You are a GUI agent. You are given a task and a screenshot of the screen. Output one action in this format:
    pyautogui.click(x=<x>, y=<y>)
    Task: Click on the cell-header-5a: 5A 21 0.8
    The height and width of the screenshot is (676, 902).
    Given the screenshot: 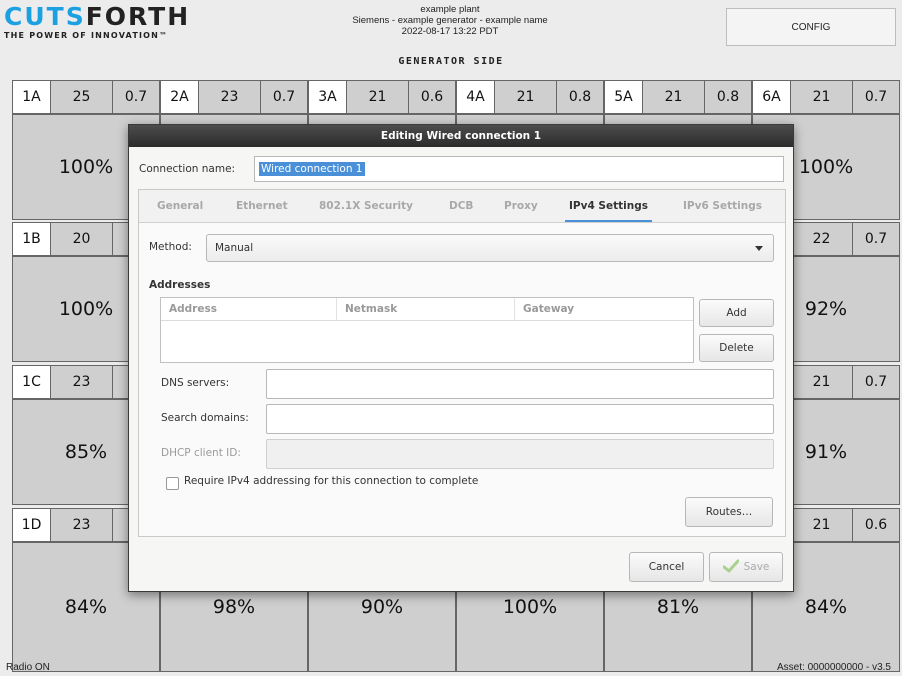 What is the action you would take?
    pyautogui.click(x=678, y=97)
    